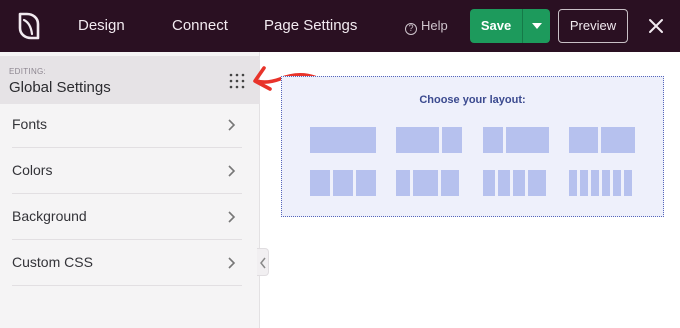  I want to click on layout-option-3-columns, so click(343, 183).